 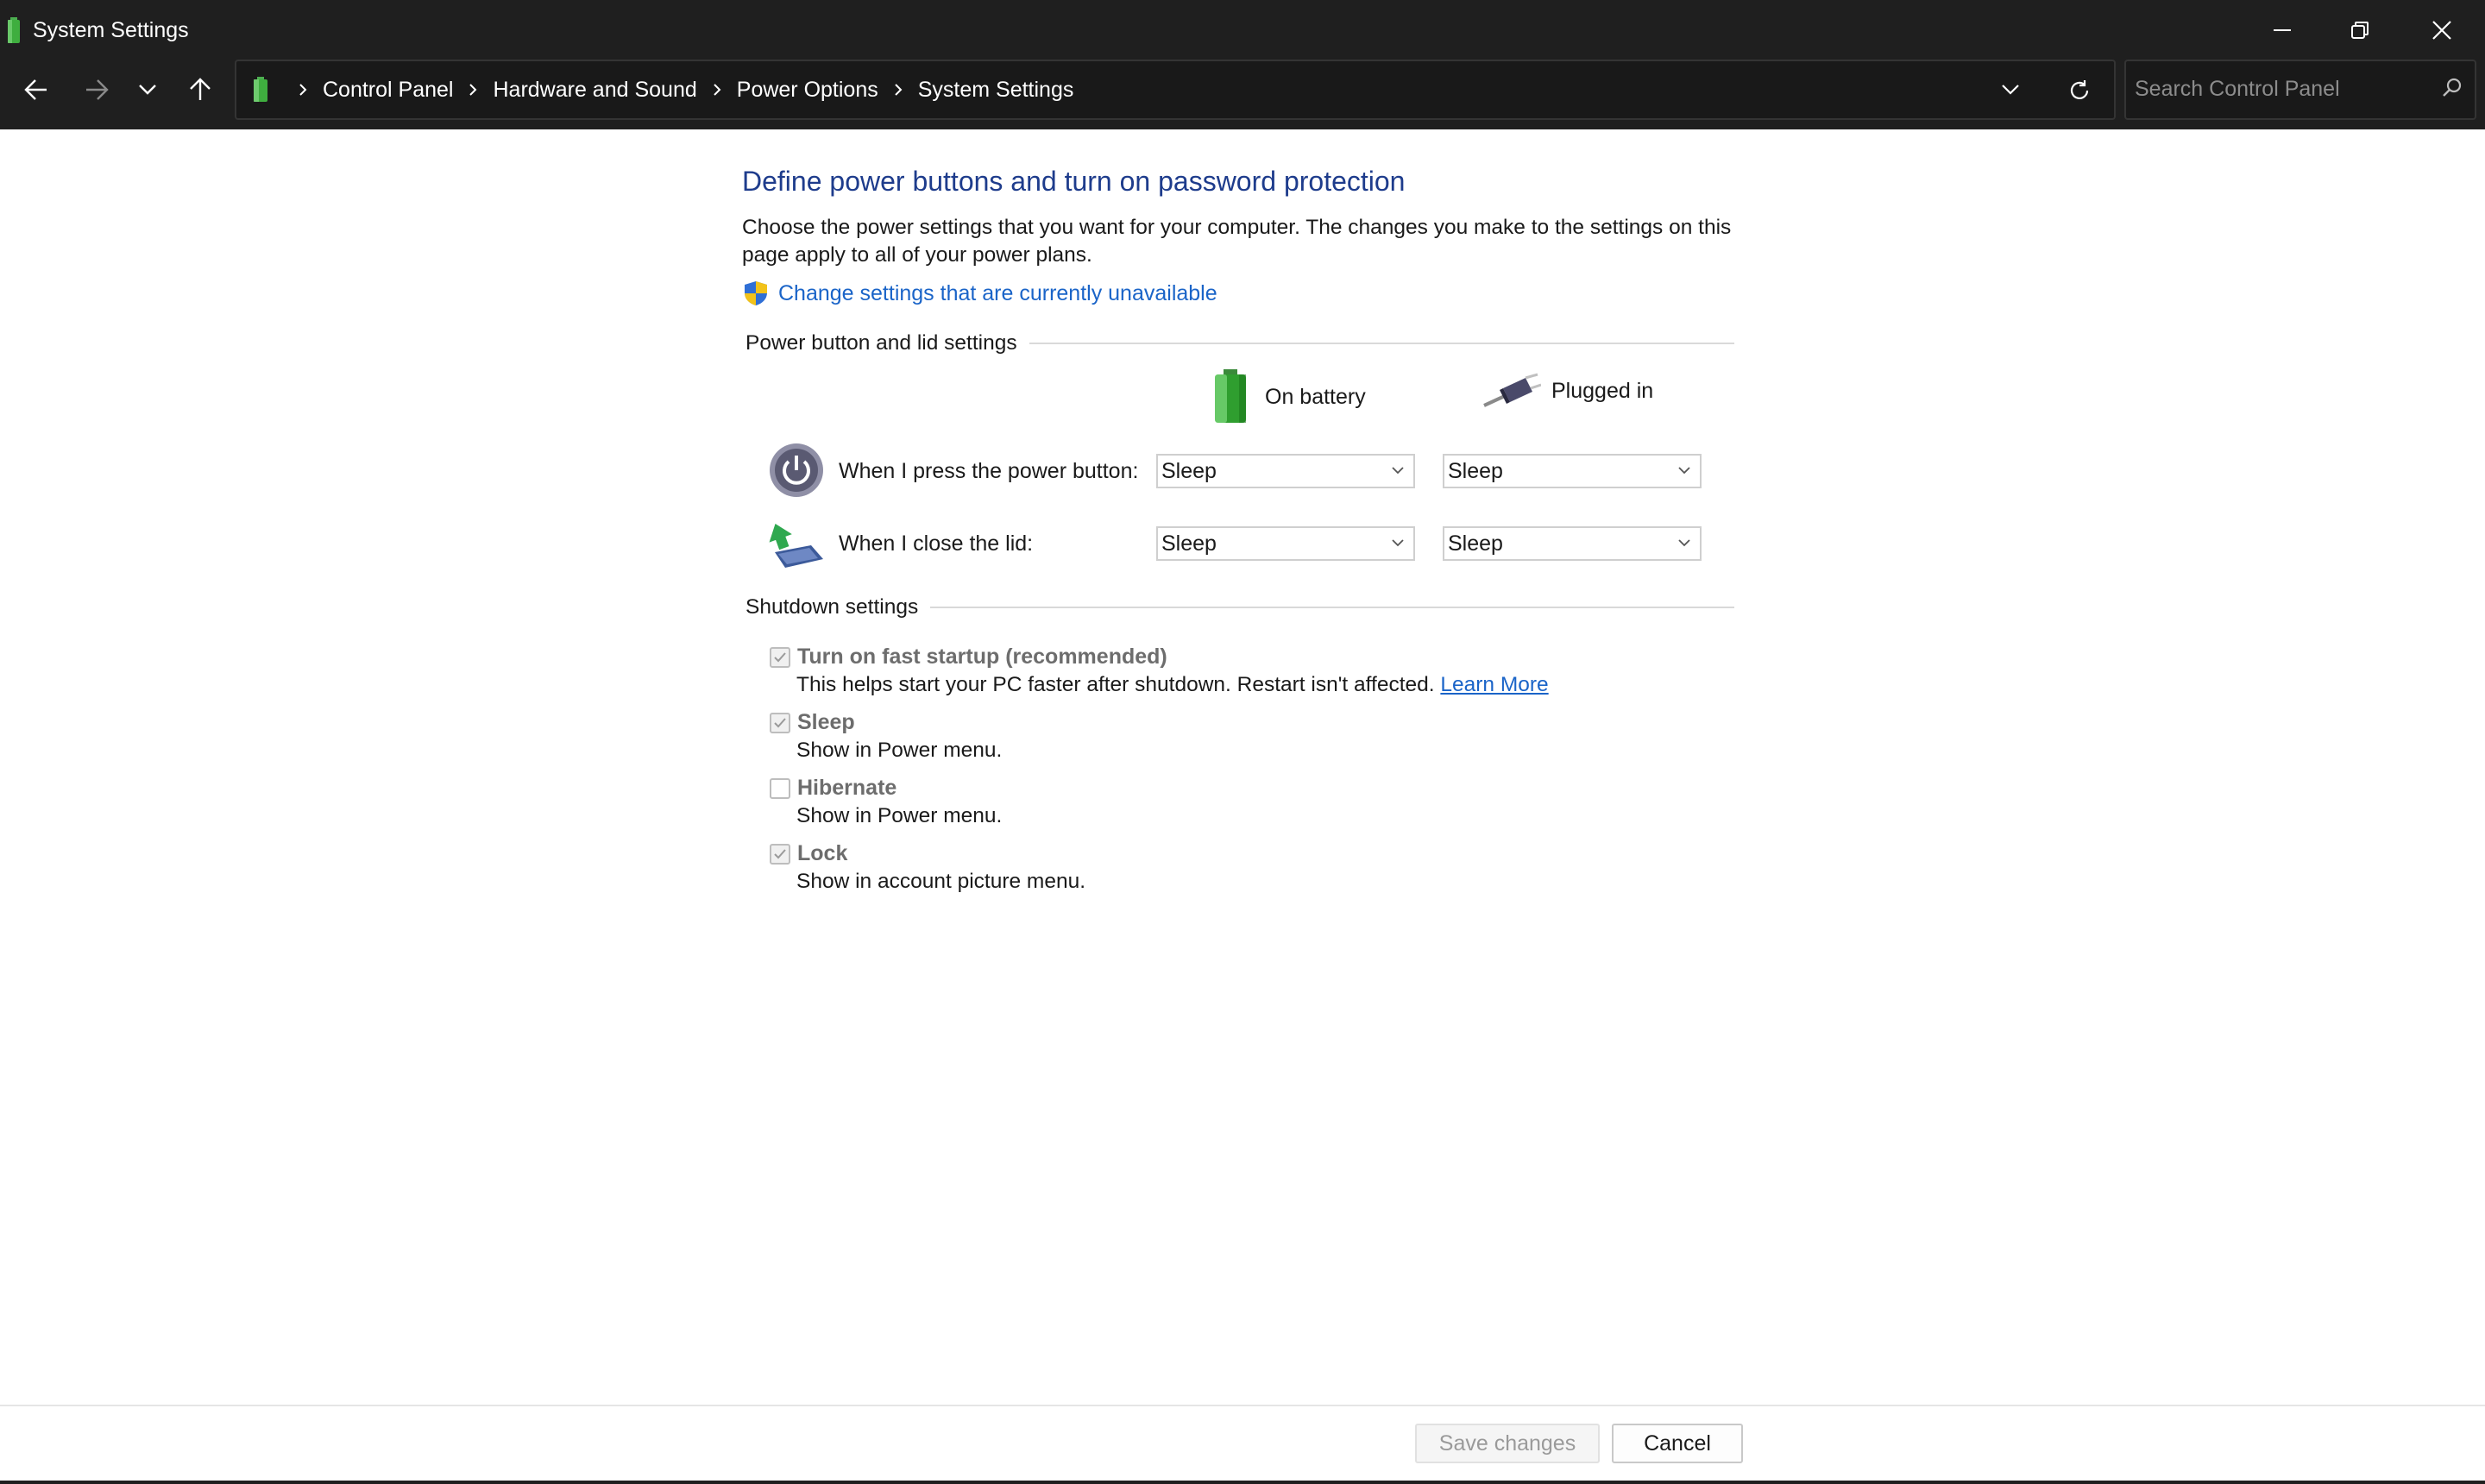 I want to click on on-battery-column-header: On battery, so click(x=1288, y=396).